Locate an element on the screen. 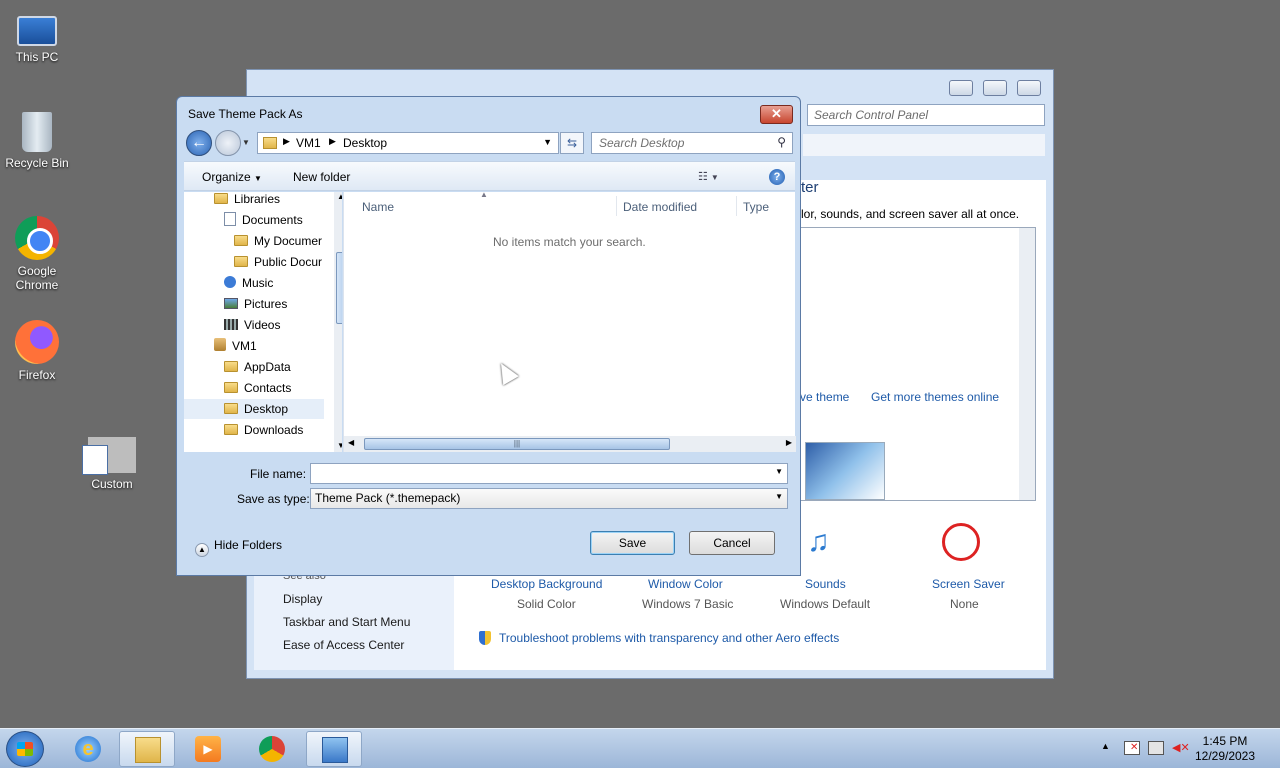  desktop-icon-label: This PC is located at coordinates (37, 57).